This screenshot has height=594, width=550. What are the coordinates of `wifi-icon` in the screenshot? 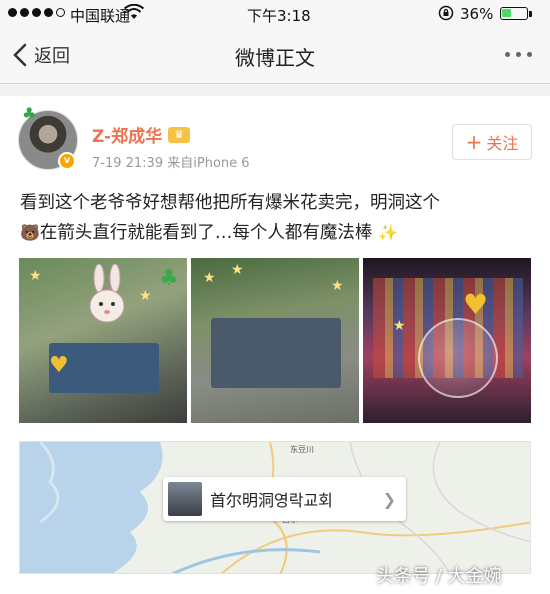 It's located at (134, 11).